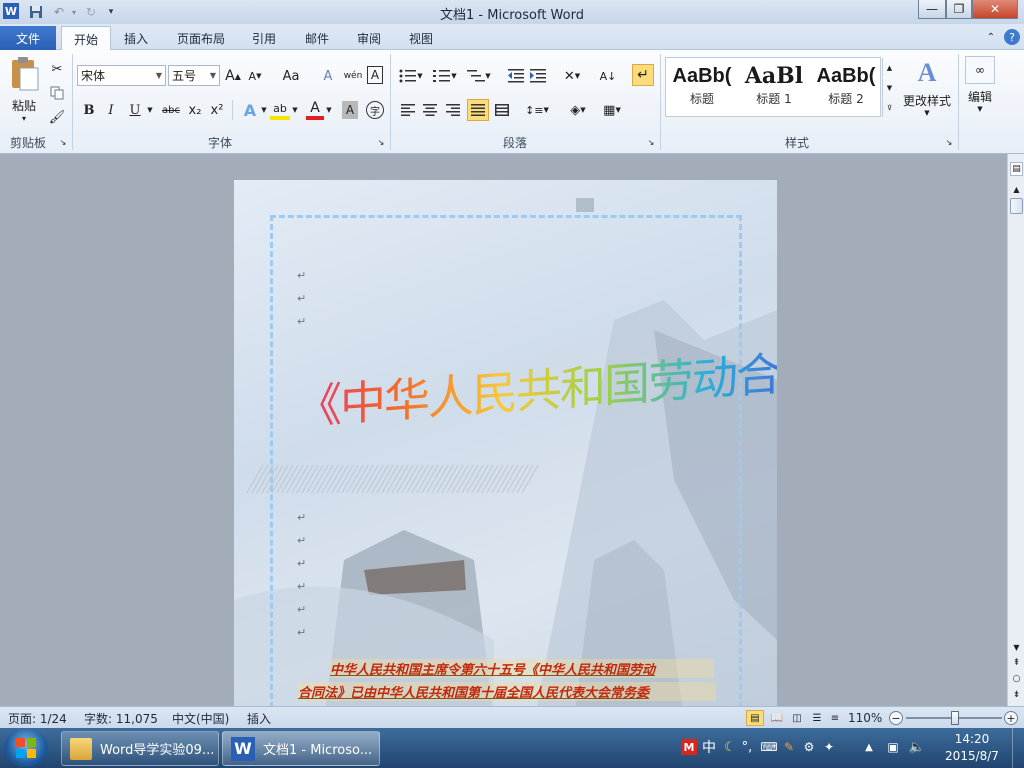 This screenshot has width=1024, height=768. What do you see at coordinates (291, 76) in the screenshot?
I see `change-case-button: Aa` at bounding box center [291, 76].